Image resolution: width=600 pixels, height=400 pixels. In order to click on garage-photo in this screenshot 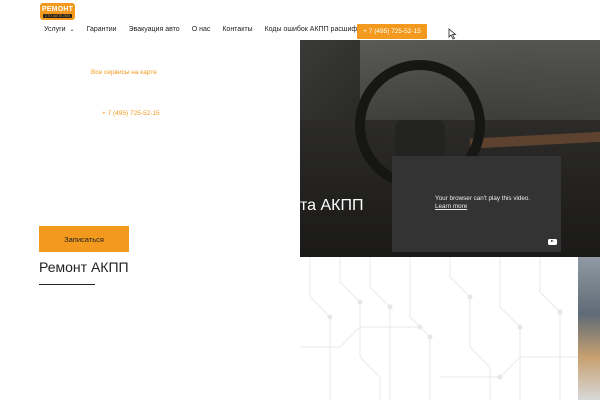, I will do `click(589, 328)`.